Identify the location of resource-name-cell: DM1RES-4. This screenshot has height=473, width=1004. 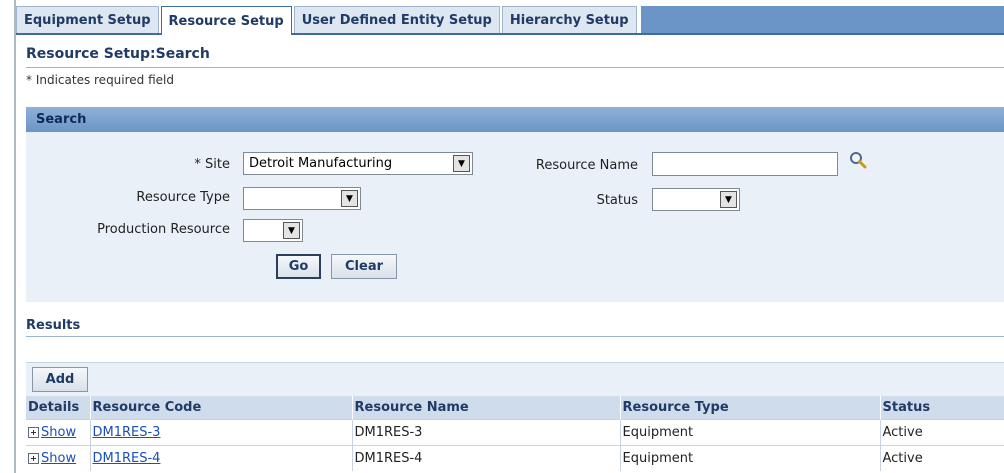
(486, 457).